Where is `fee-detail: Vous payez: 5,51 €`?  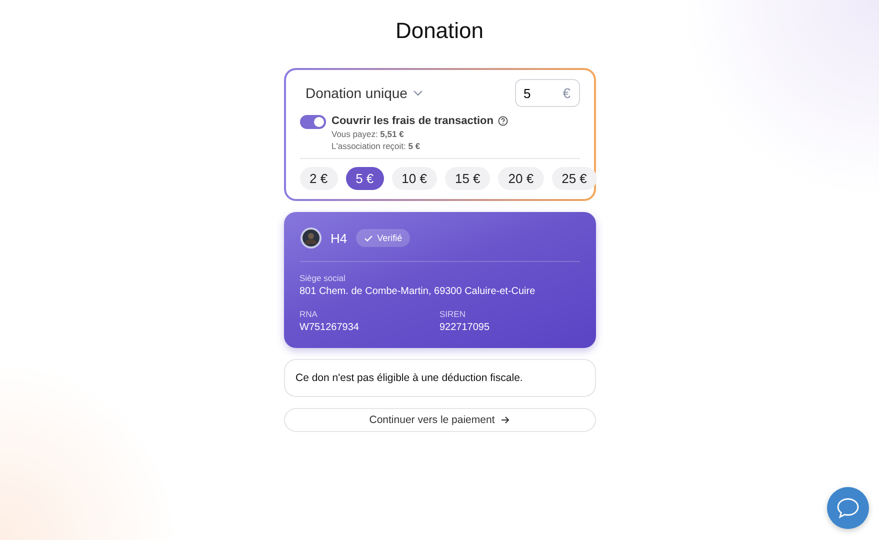 fee-detail: Vous payez: 5,51 € is located at coordinates (368, 134).